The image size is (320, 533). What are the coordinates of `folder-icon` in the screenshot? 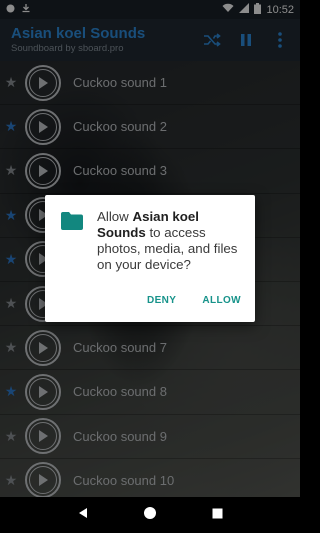 It's located at (72, 221).